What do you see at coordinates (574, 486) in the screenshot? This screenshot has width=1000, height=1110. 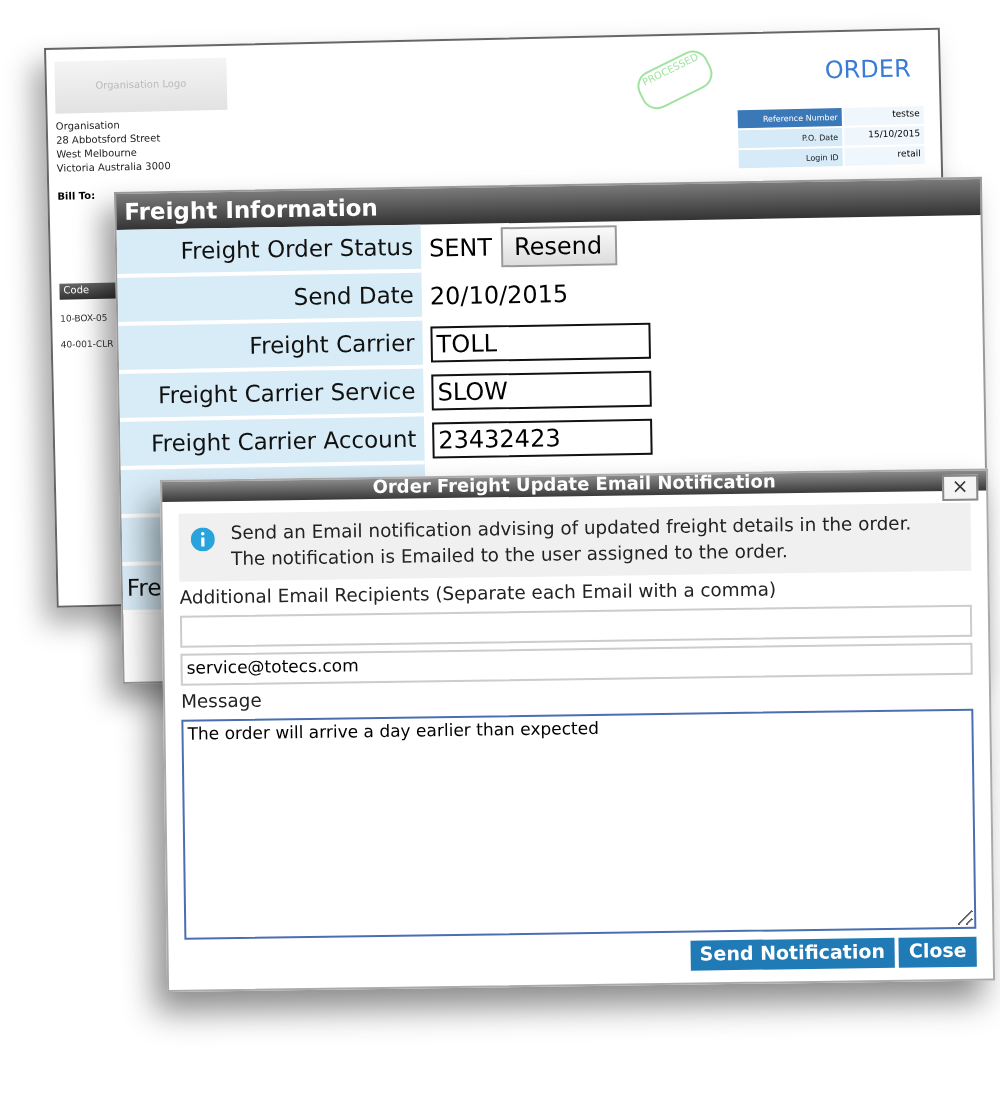 I see `dialog-title: Order Freight Update Email Notification` at bounding box center [574, 486].